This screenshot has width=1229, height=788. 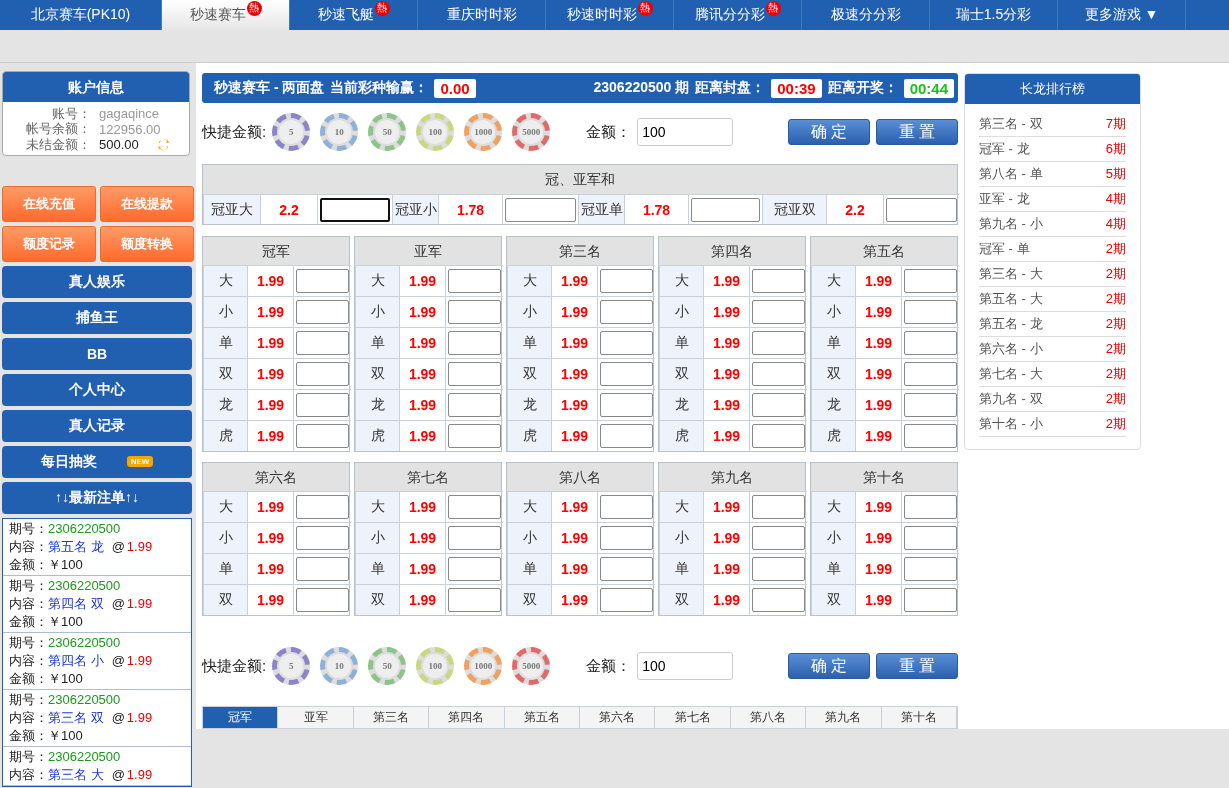 I want to click on close-countdown: 00:39, so click(x=796, y=88).